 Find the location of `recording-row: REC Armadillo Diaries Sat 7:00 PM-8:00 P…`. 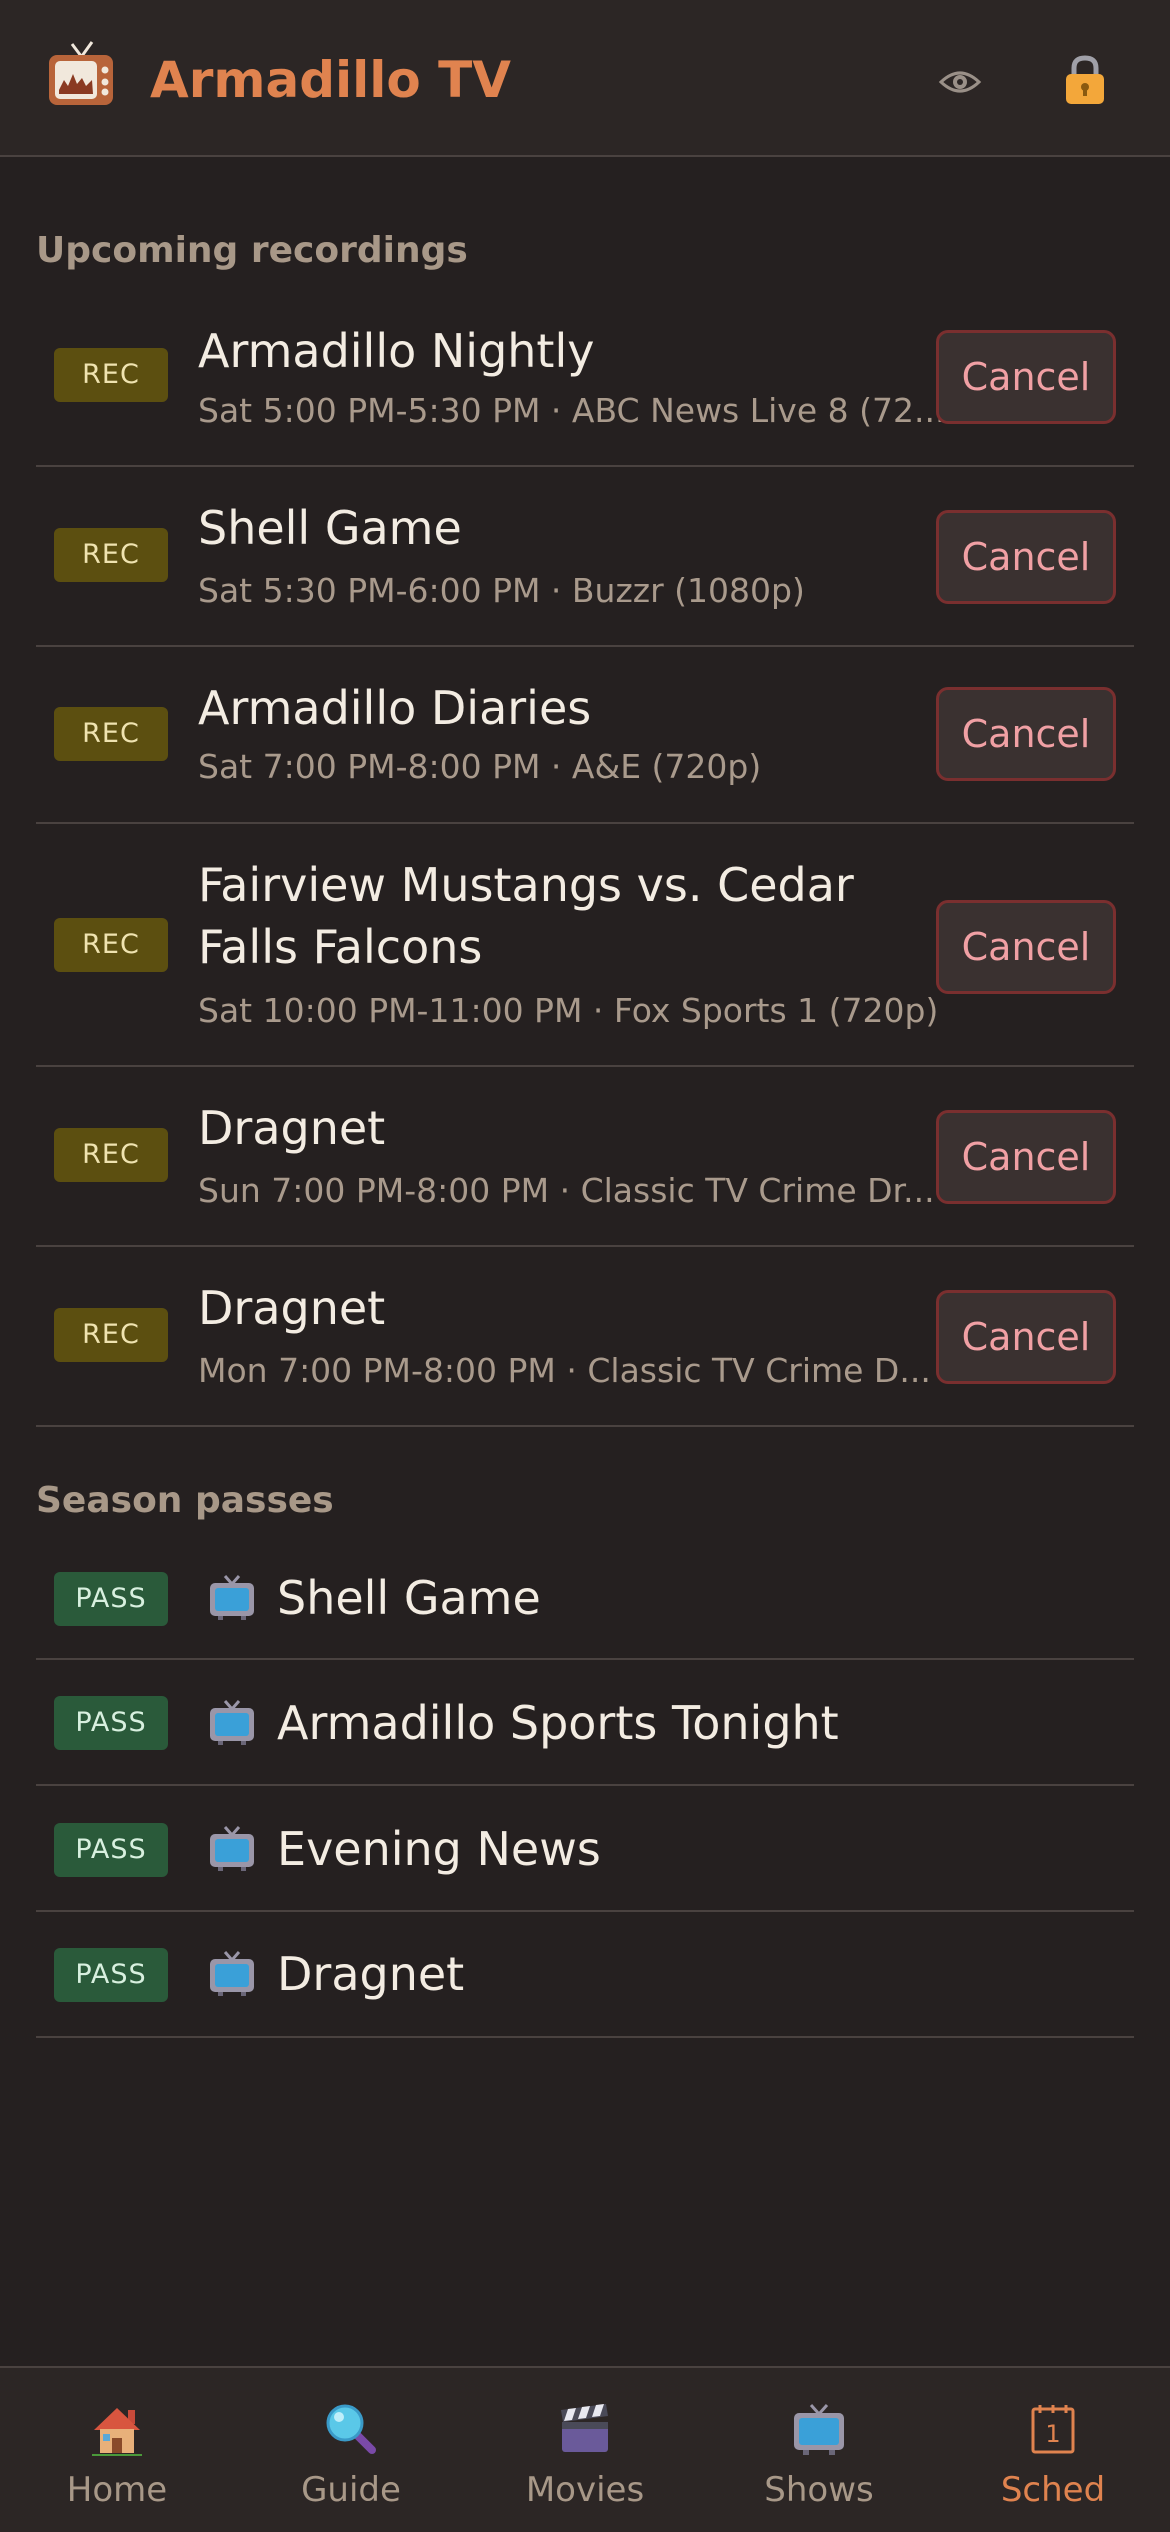

recording-row: REC Armadillo Diaries Sat 7:00 PM-8:00 P… is located at coordinates (585, 735).